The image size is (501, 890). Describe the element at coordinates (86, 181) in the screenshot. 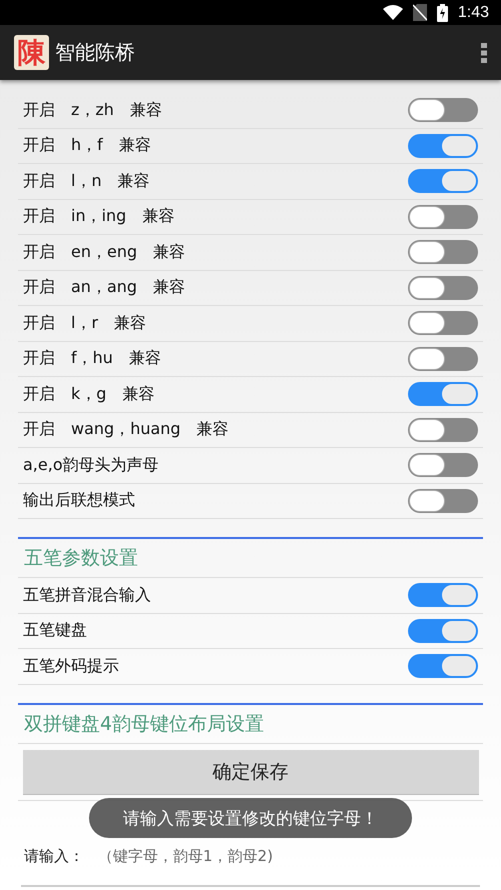

I see `option-label: 开启 l，n 兼容` at that location.